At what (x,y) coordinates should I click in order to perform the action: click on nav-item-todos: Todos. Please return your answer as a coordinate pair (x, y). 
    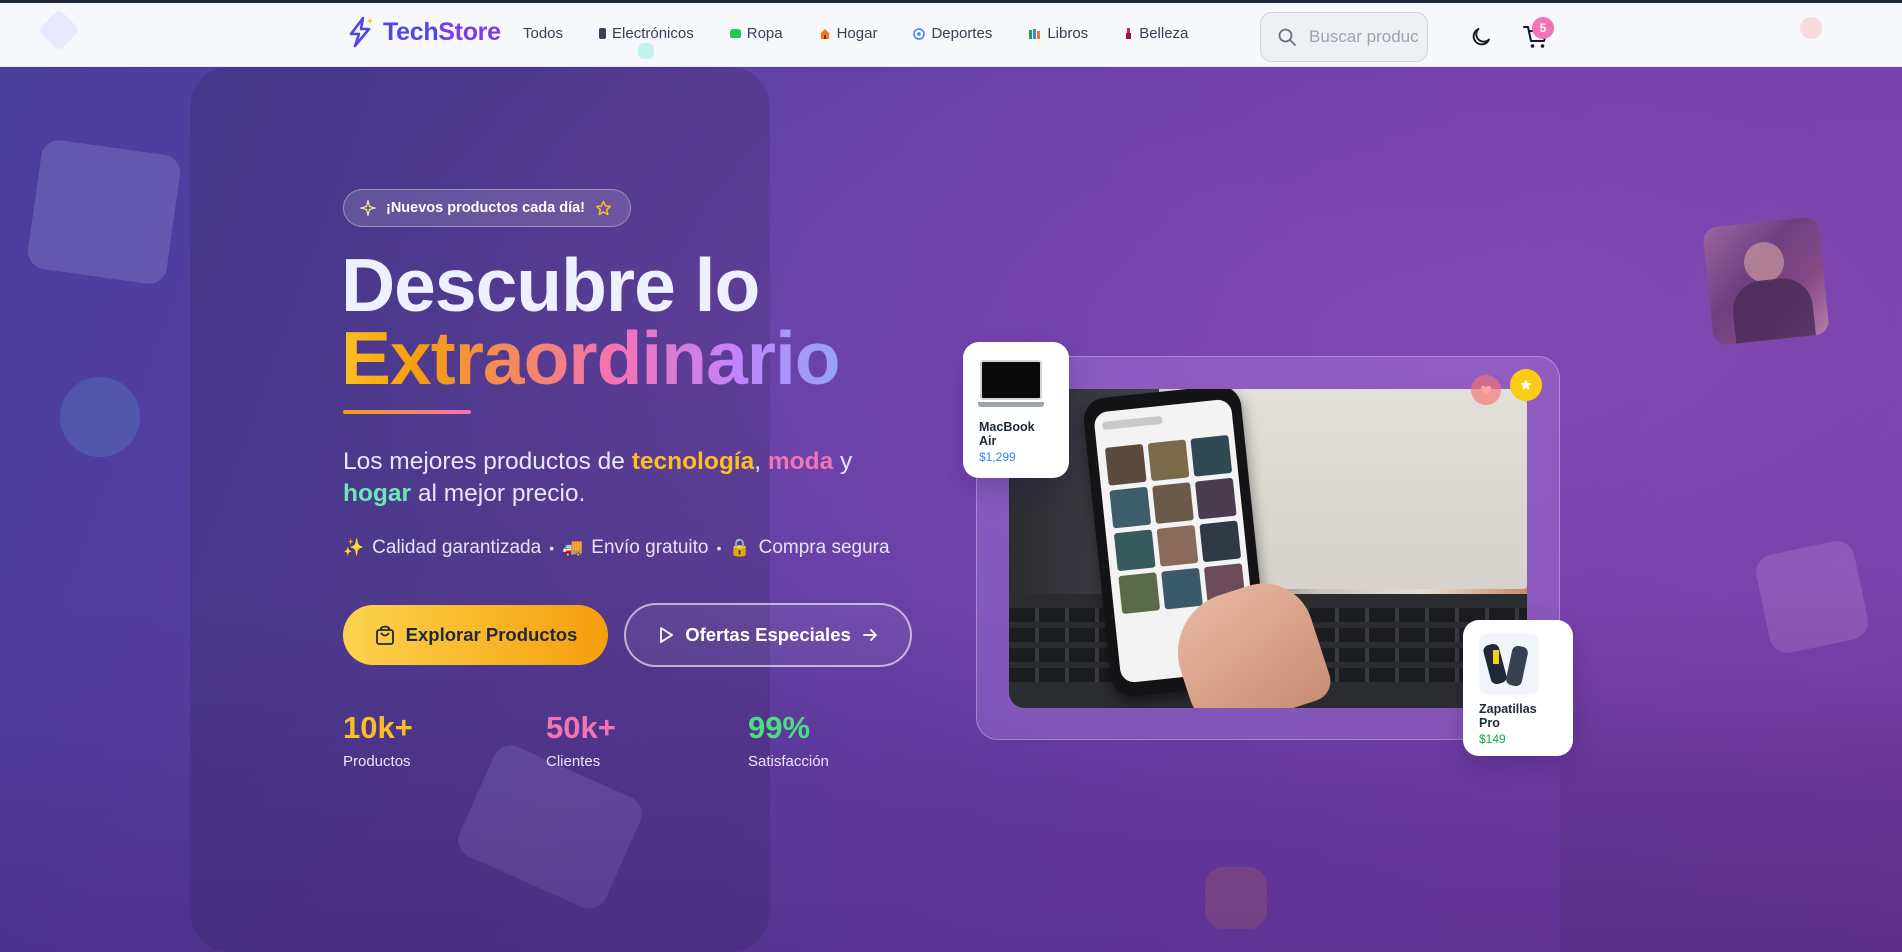
    Looking at the image, I should click on (543, 33).